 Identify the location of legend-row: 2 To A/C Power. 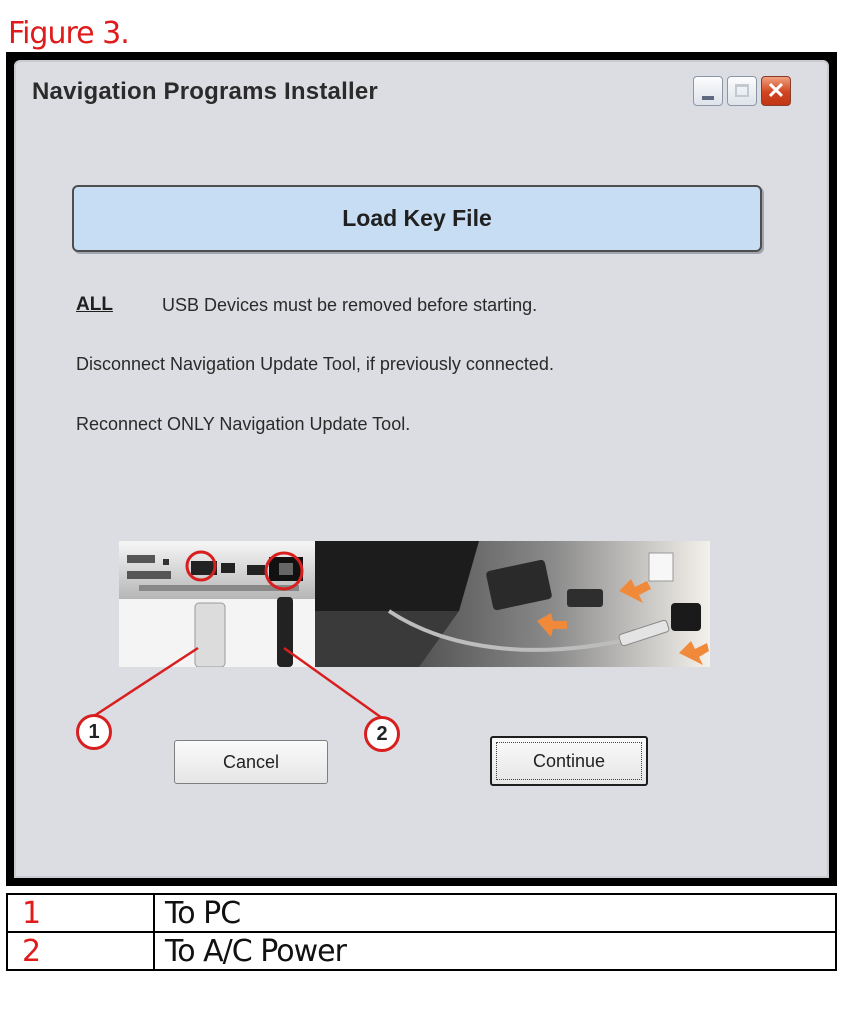
(421, 951).